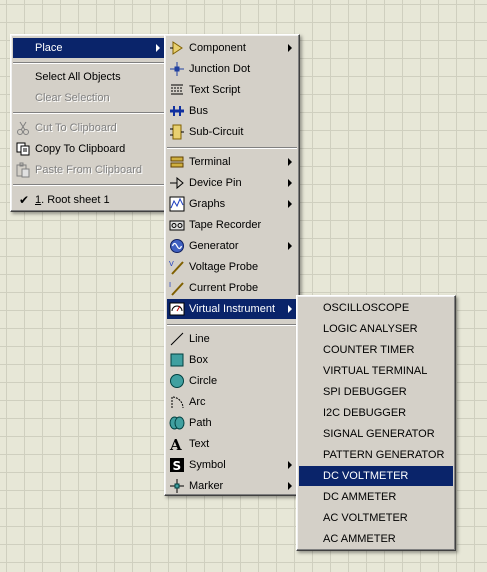 This screenshot has width=487, height=572. What do you see at coordinates (215, 90) in the screenshot?
I see `text-script-label: Text Script` at bounding box center [215, 90].